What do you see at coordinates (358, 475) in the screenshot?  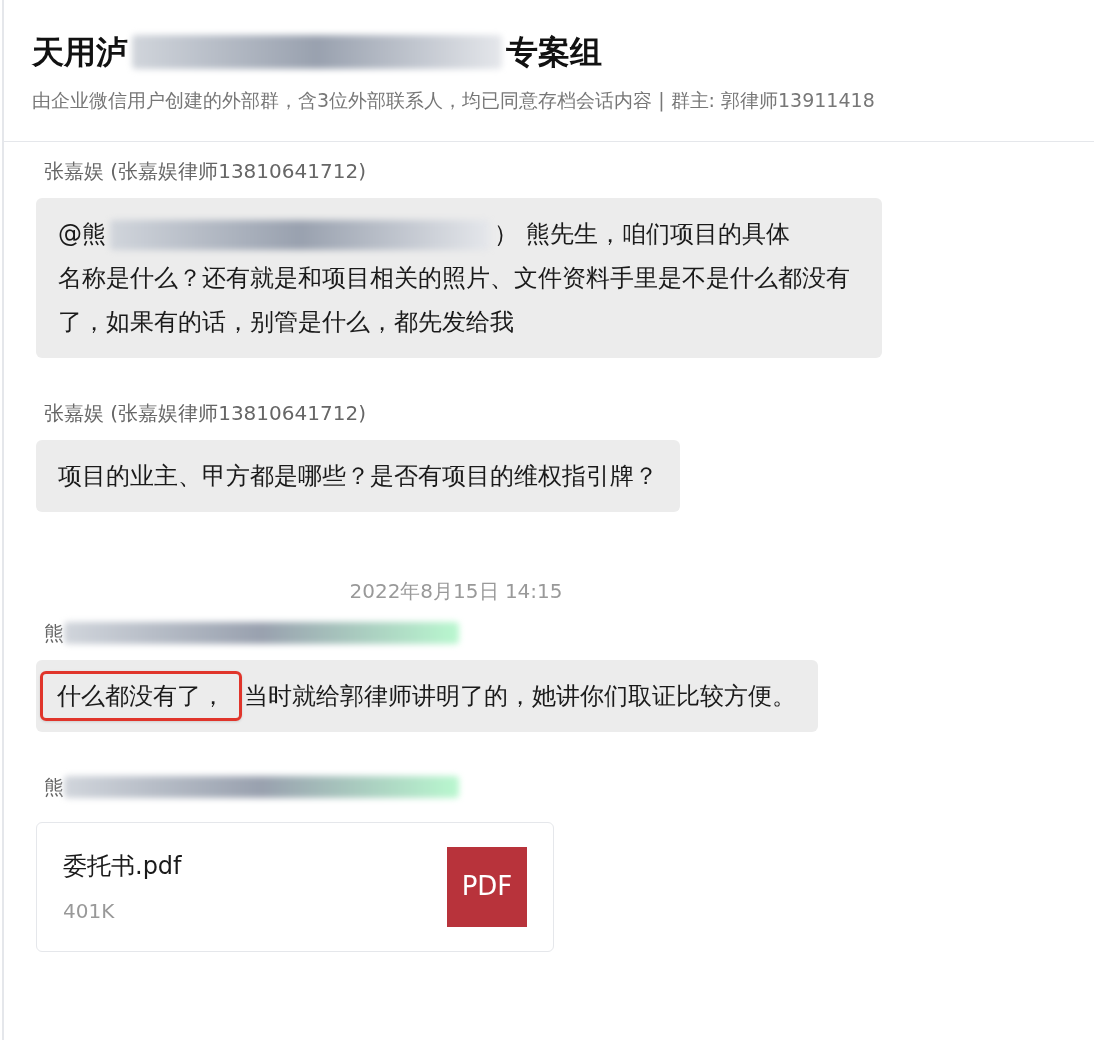 I see `message-text: 项目的业主、甲方都是哪些？是否有项目的维权指引牌？` at bounding box center [358, 475].